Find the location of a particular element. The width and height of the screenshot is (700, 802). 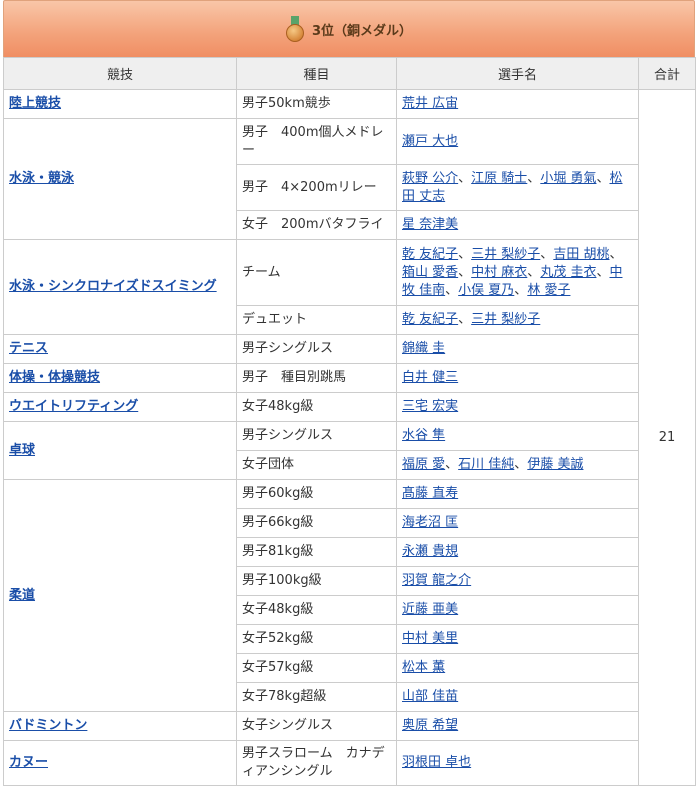

athlete-link: 松本 薫 is located at coordinates (423, 667).